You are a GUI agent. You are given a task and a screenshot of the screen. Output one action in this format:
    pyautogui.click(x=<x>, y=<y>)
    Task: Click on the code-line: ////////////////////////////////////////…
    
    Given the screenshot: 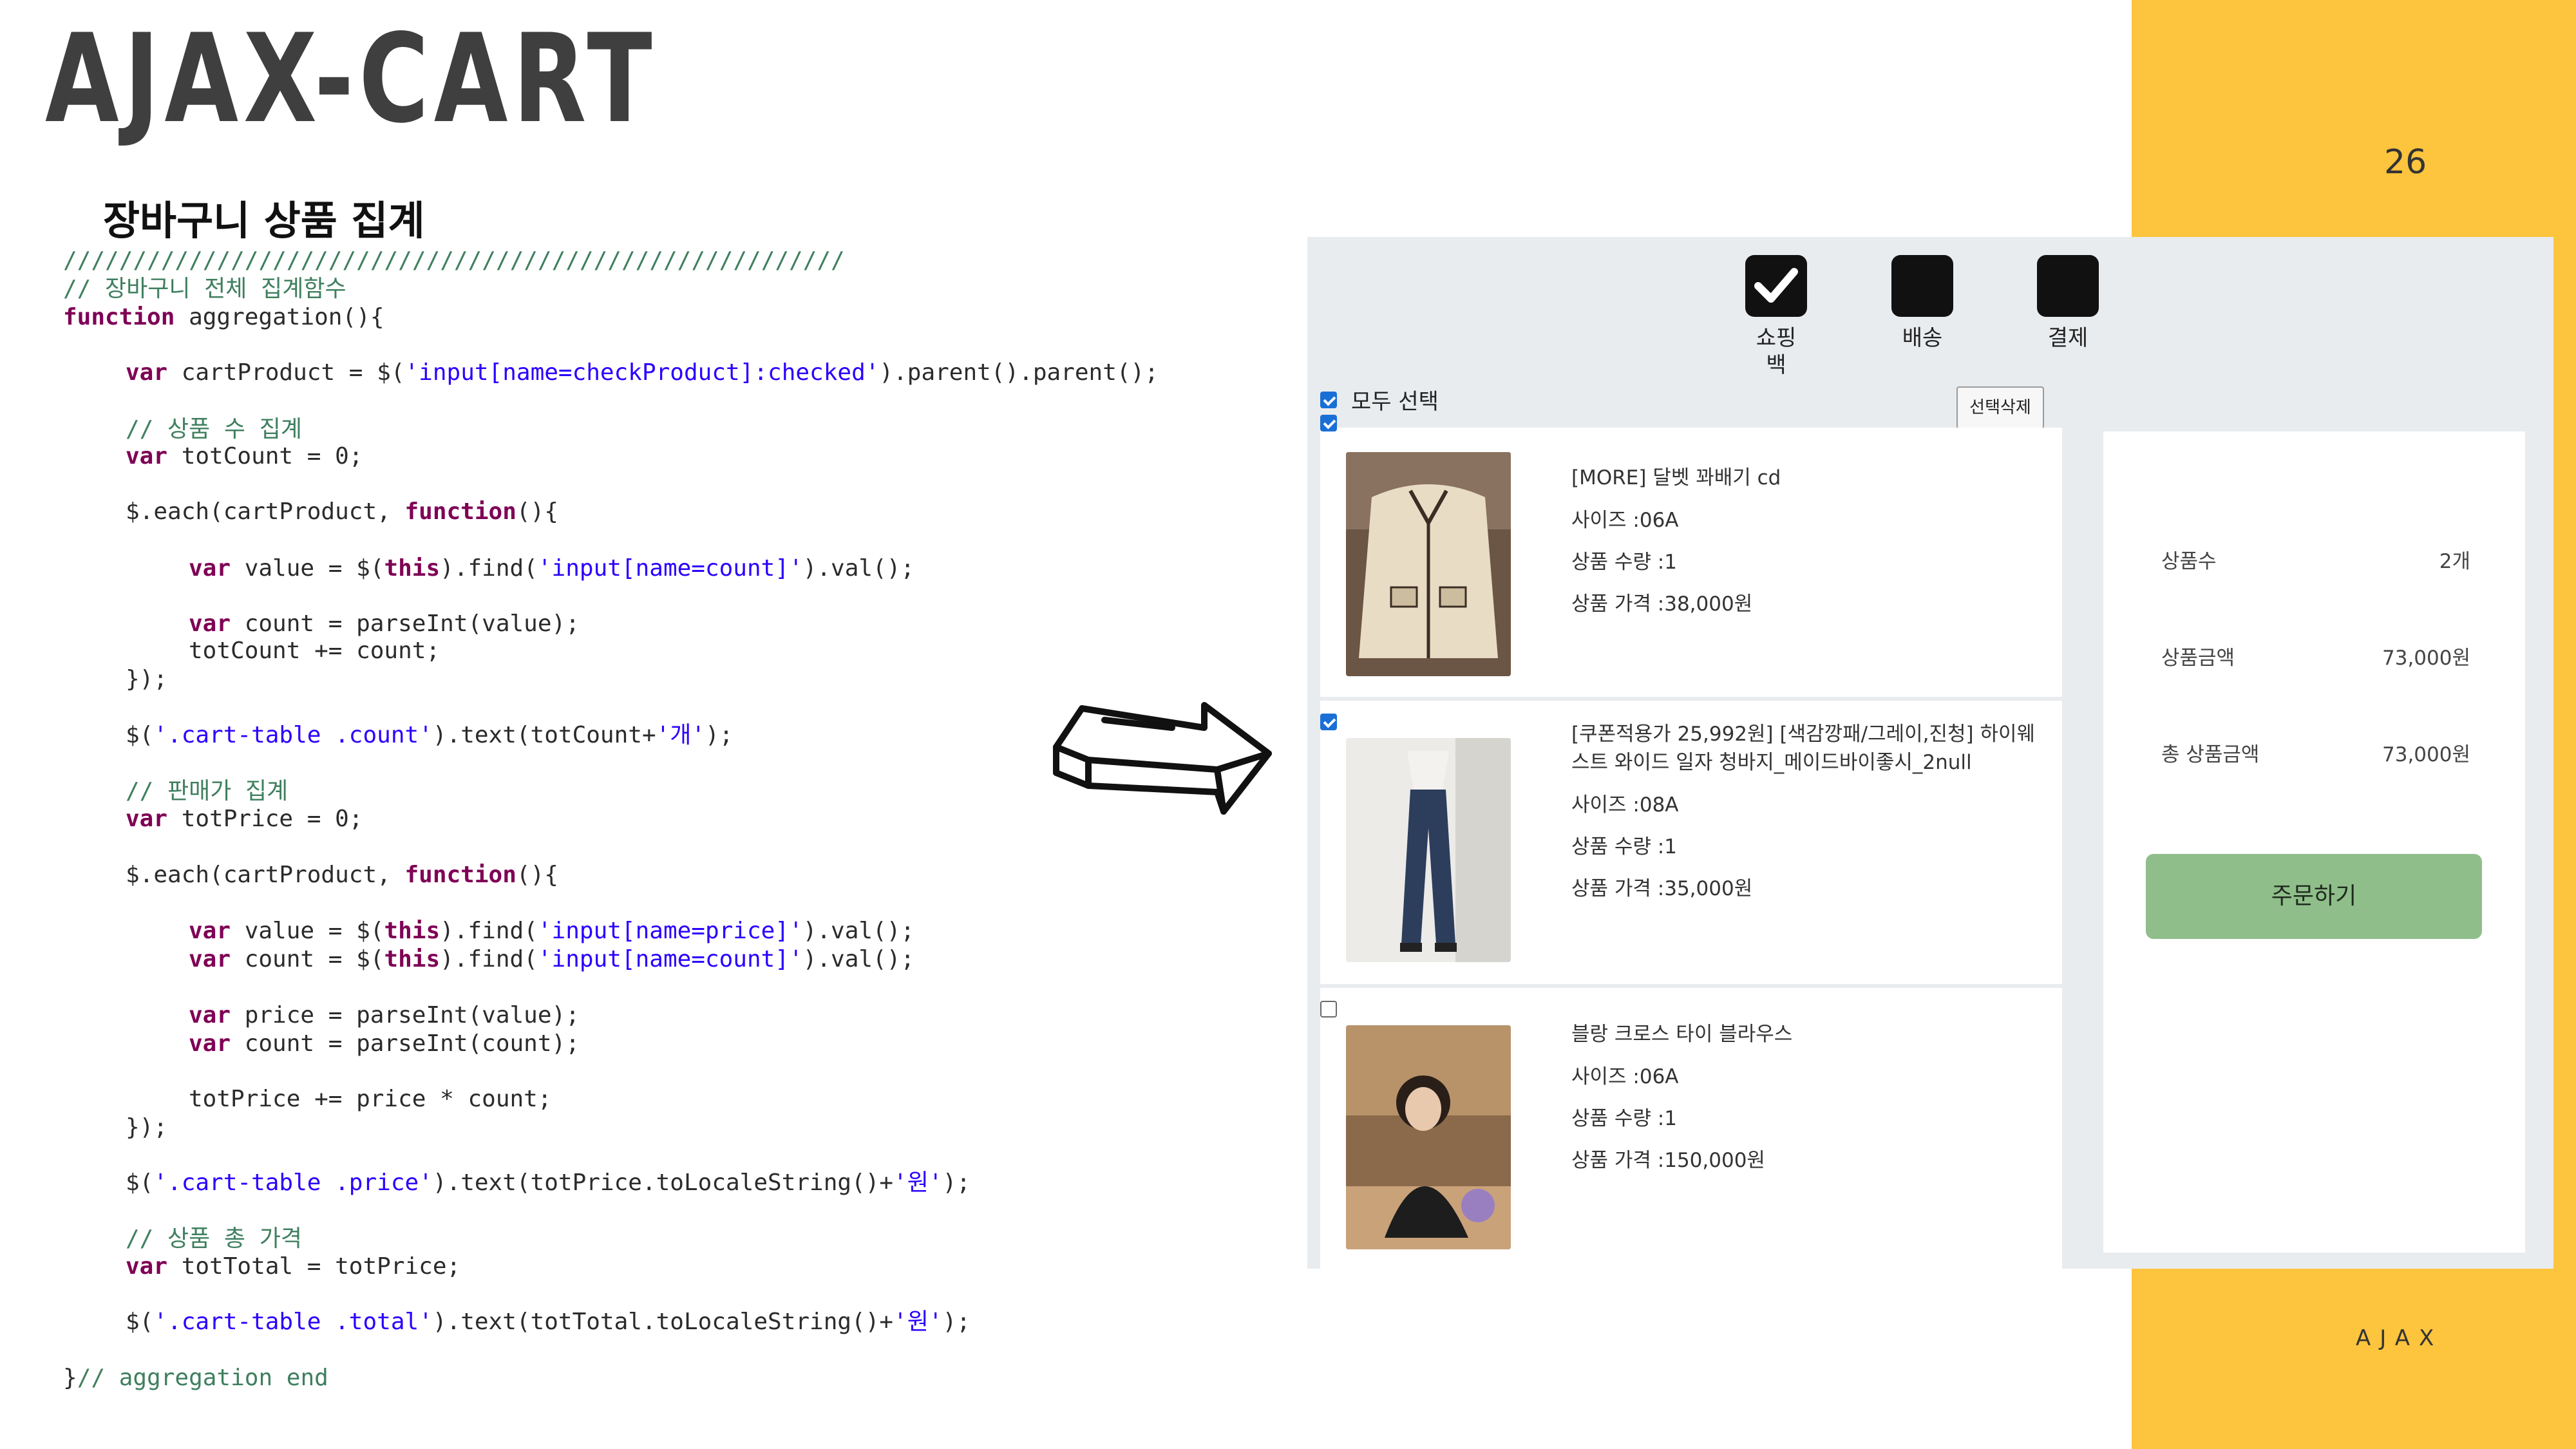 What is the action you would take?
    pyautogui.click(x=454, y=261)
    